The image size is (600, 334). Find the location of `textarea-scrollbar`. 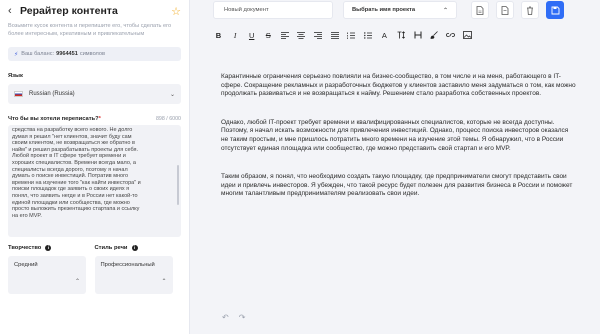

textarea-scrollbar is located at coordinates (178, 185).